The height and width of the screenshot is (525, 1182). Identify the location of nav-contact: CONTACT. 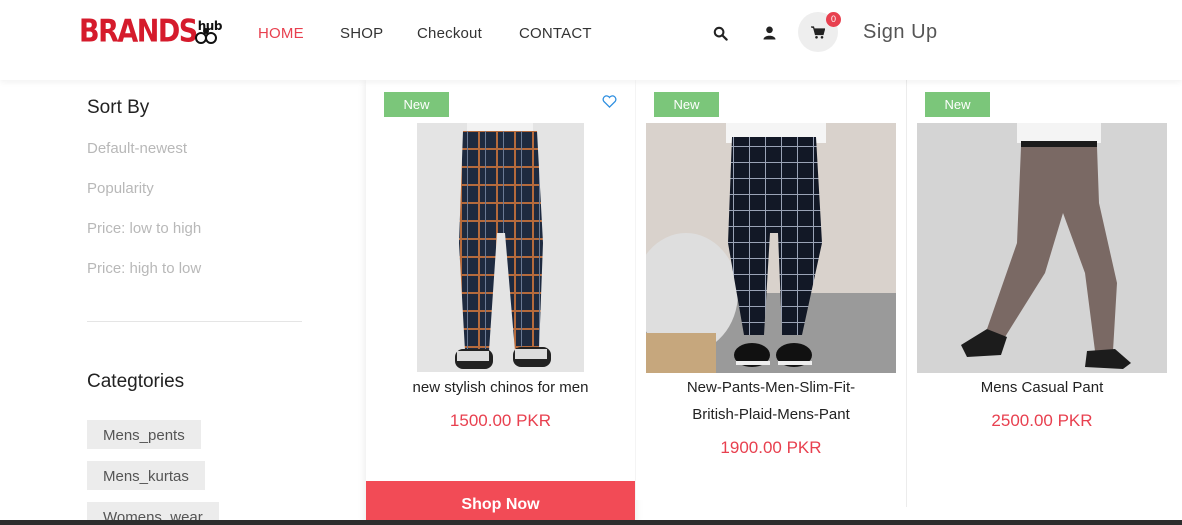
(555, 33).